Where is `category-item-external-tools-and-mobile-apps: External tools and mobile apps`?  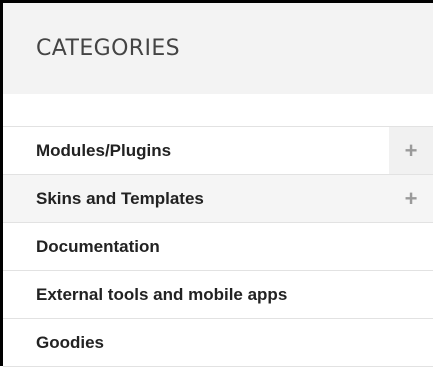
category-item-external-tools-and-mobile-apps: External tools and mobile apps is located at coordinates (218, 295).